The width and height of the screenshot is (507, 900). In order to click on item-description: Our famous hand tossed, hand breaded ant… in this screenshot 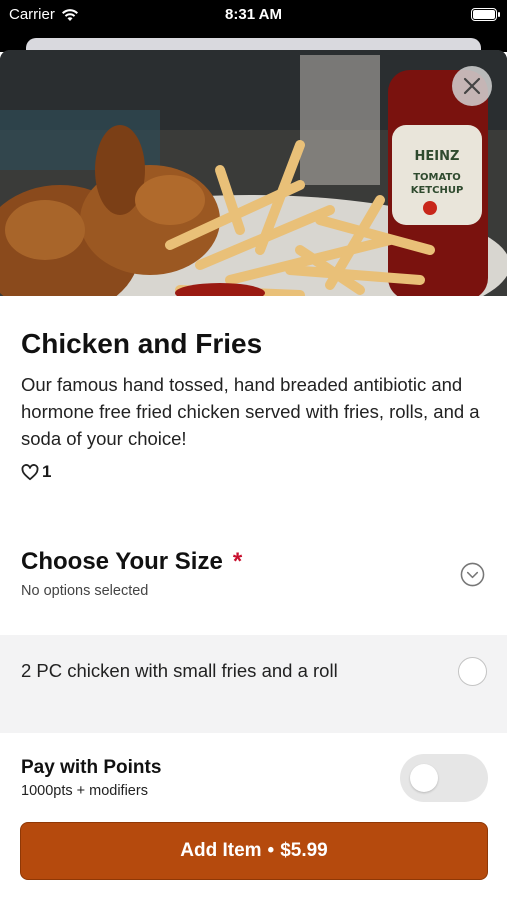, I will do `click(250, 411)`.